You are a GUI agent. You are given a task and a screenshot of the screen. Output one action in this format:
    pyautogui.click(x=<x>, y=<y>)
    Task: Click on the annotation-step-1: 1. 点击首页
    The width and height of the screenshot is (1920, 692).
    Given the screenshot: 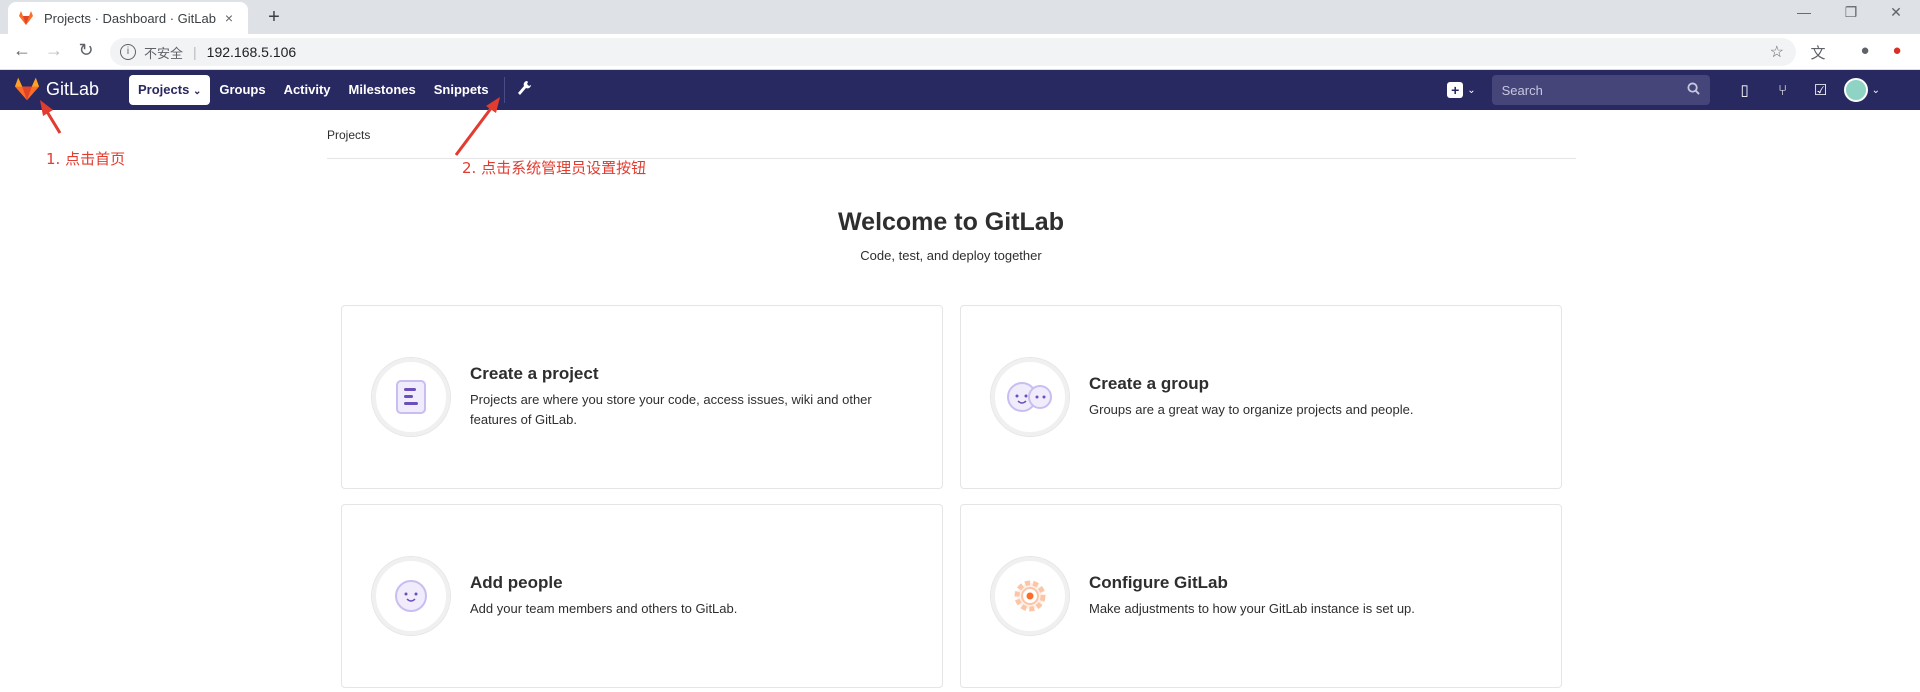 What is the action you would take?
    pyautogui.click(x=86, y=159)
    